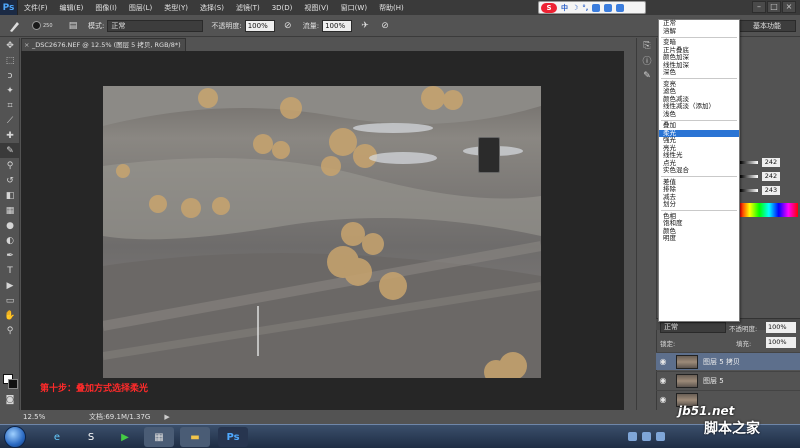  I want to click on tray-network-icon, so click(632, 436).